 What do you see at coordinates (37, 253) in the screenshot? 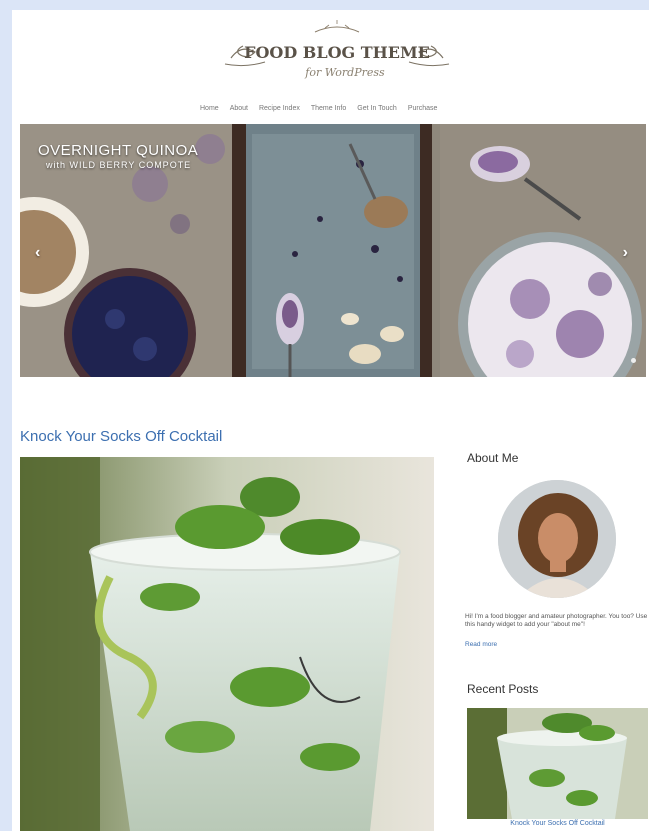
I see `slider-prev-arrow: ‹` at bounding box center [37, 253].